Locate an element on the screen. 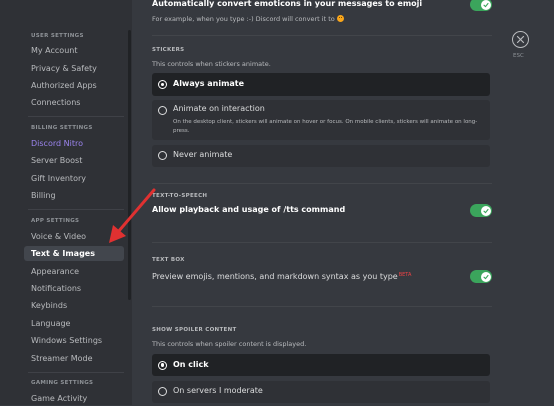 Image resolution: width=554 pixels, height=406 pixels. sidebar-item-privacy-safety: Privacy & Safety is located at coordinates (74, 68).